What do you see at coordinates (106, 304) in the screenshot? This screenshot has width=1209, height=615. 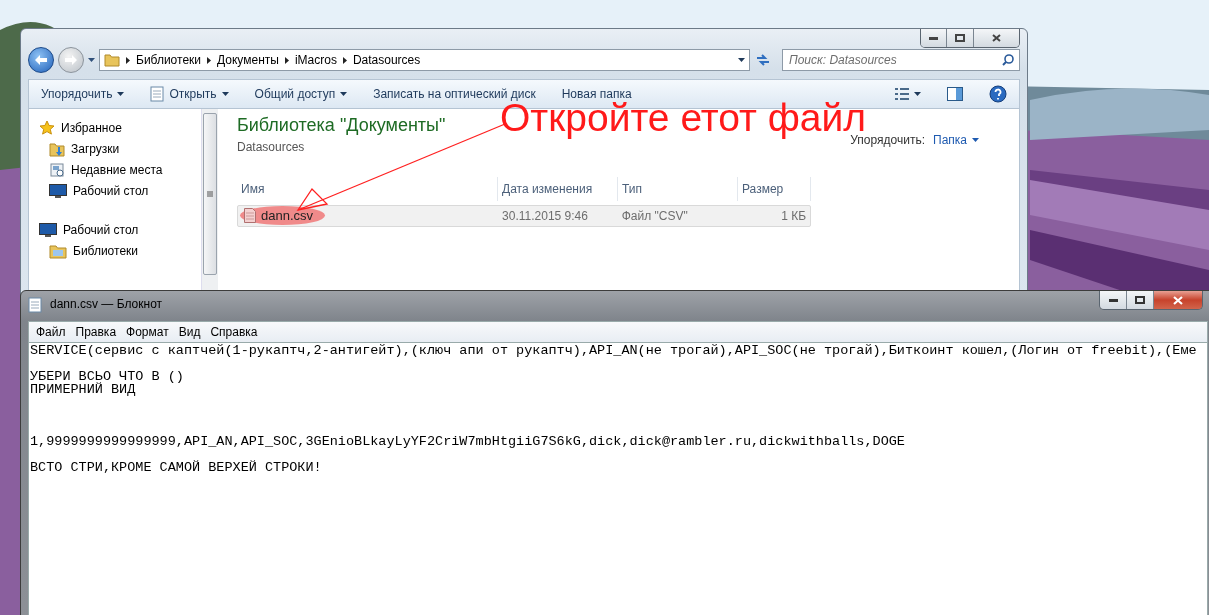 I see `window-title: dann.csv — Блокнот` at bounding box center [106, 304].